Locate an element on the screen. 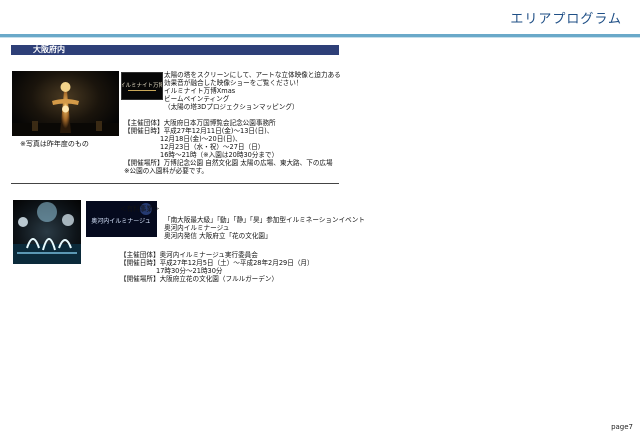  event-title: イルミナイト万博Xmas is located at coordinates (200, 91).